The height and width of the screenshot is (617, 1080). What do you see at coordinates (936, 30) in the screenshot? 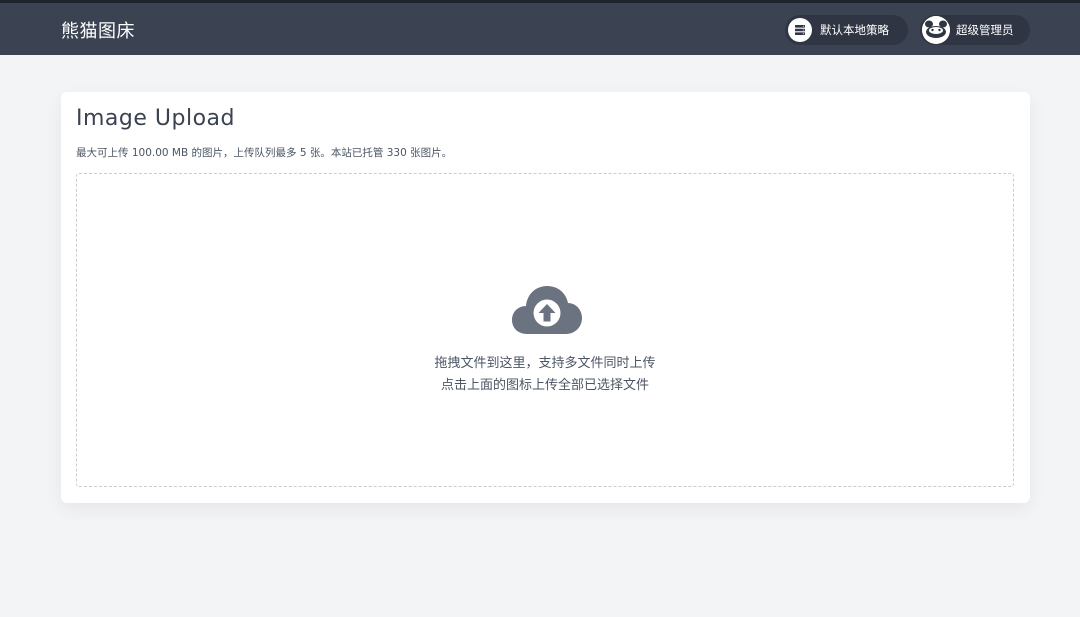
I see `avatar-icon` at bounding box center [936, 30].